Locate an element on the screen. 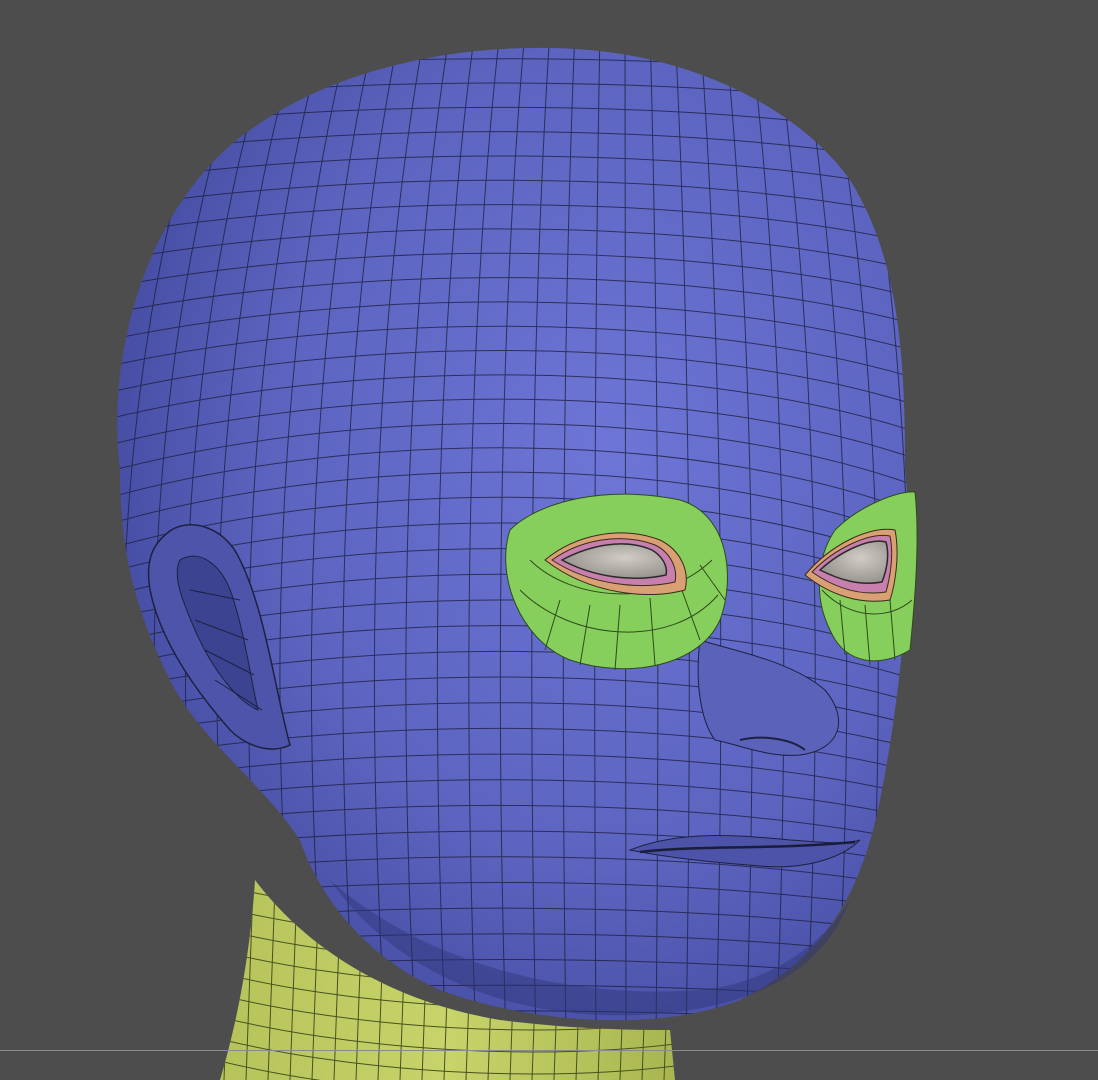 Image resolution: width=1098 pixels, height=1080 pixels. viewport-ground-line is located at coordinates (549, 1050).